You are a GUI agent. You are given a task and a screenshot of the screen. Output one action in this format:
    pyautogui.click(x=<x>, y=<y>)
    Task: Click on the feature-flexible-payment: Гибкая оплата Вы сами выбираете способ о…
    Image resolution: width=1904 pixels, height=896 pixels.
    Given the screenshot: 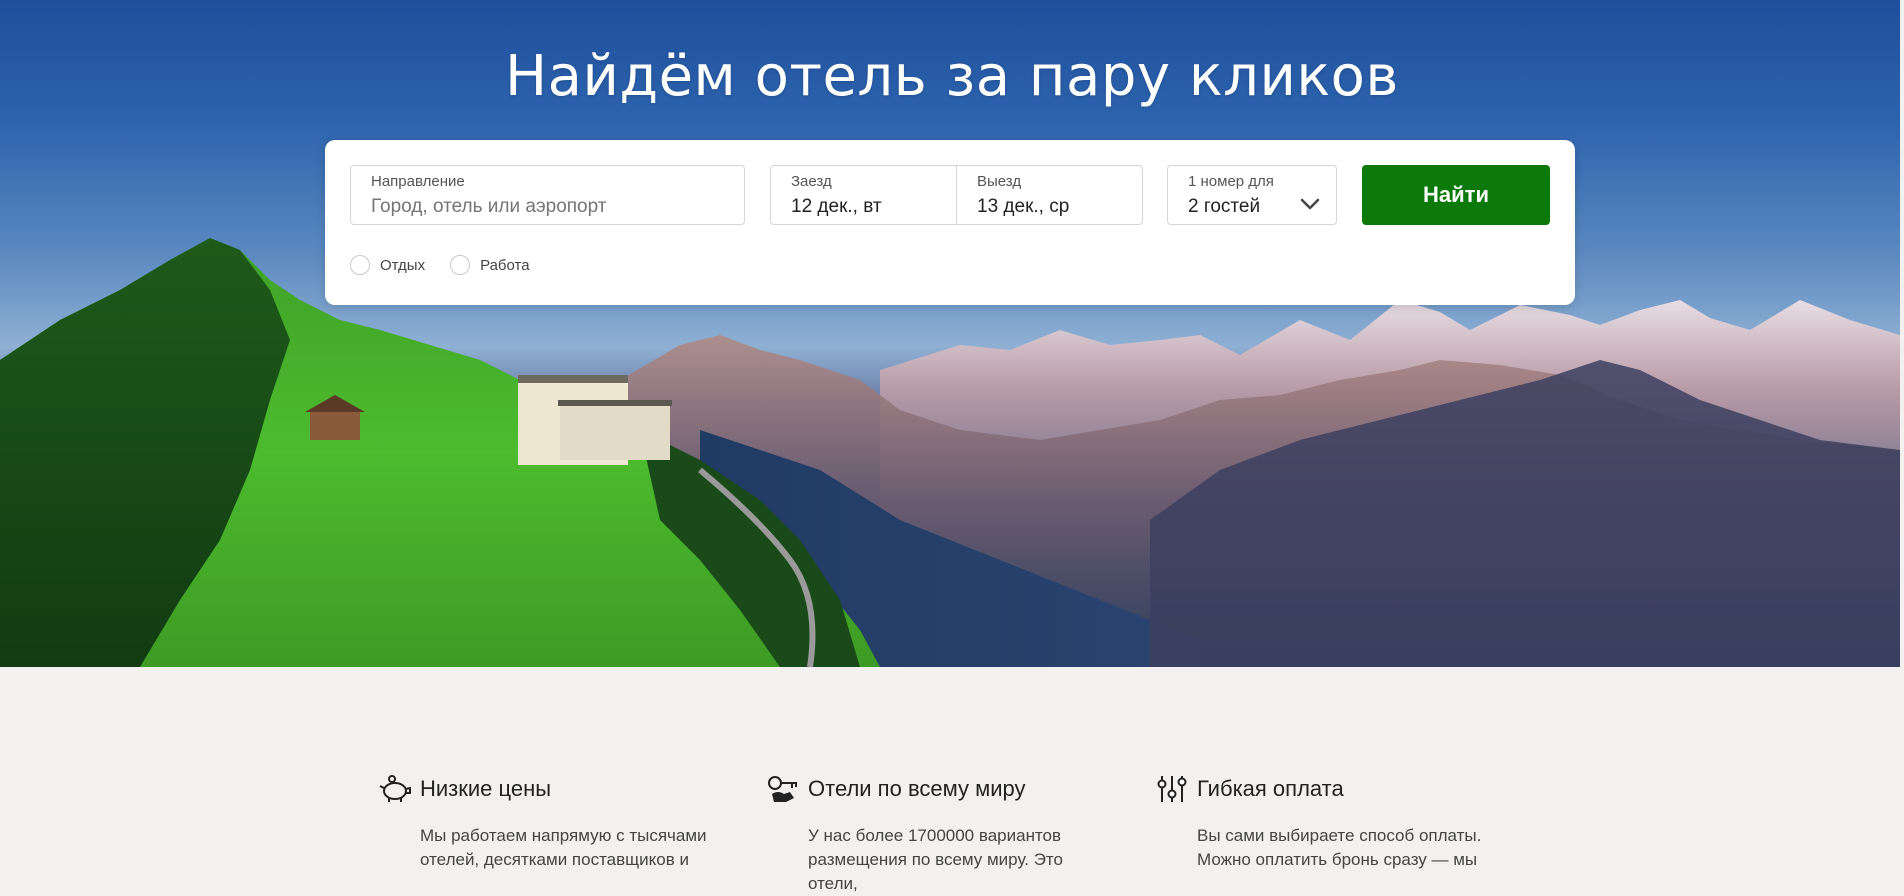 What is the action you would take?
    pyautogui.click(x=1325, y=822)
    